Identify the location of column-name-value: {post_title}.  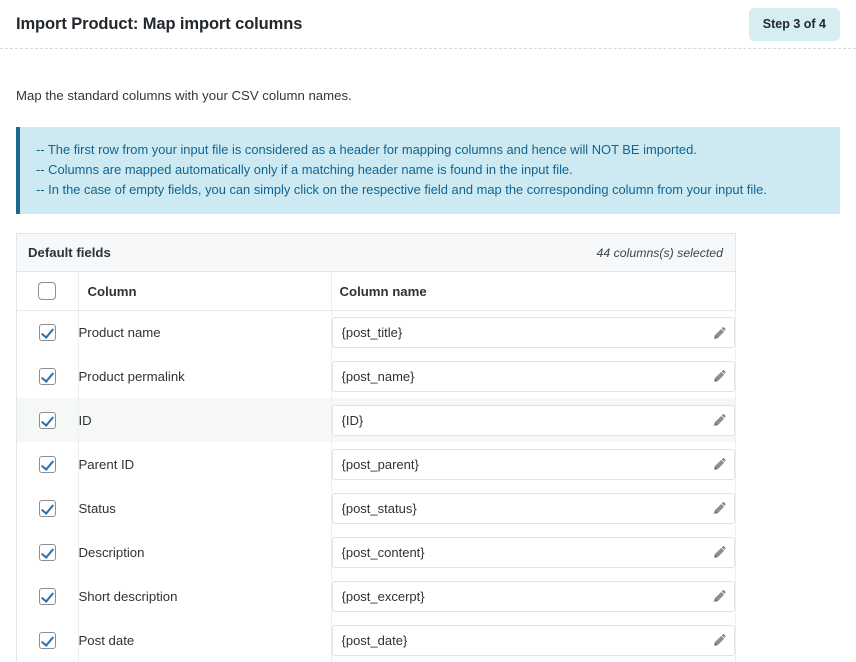
(372, 333).